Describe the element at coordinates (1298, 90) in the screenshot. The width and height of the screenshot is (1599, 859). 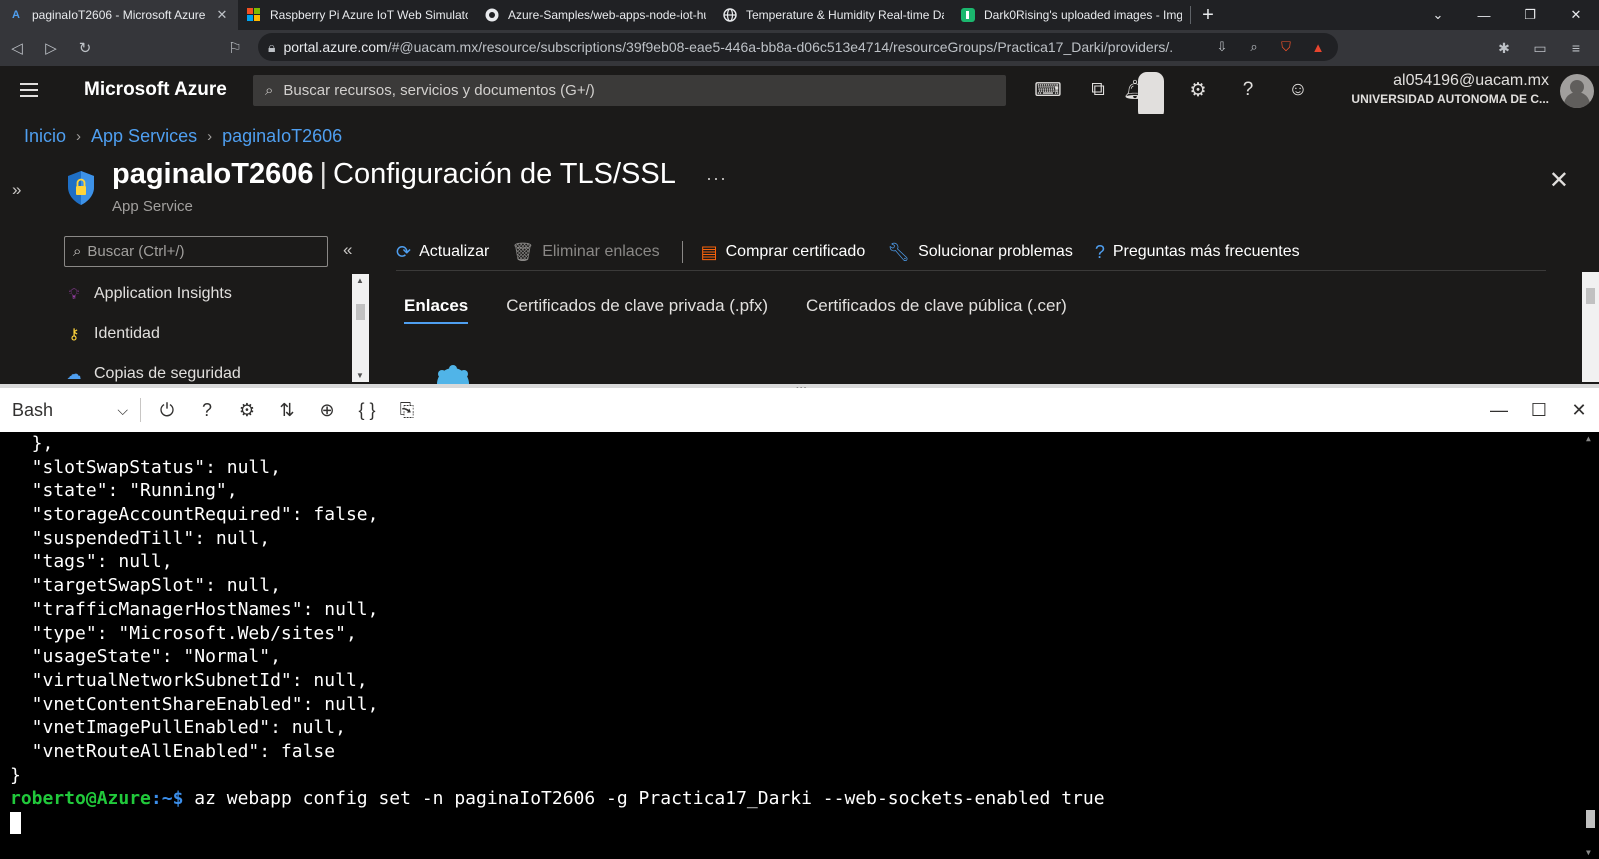
I see `feedback-icon: ☺` at that location.